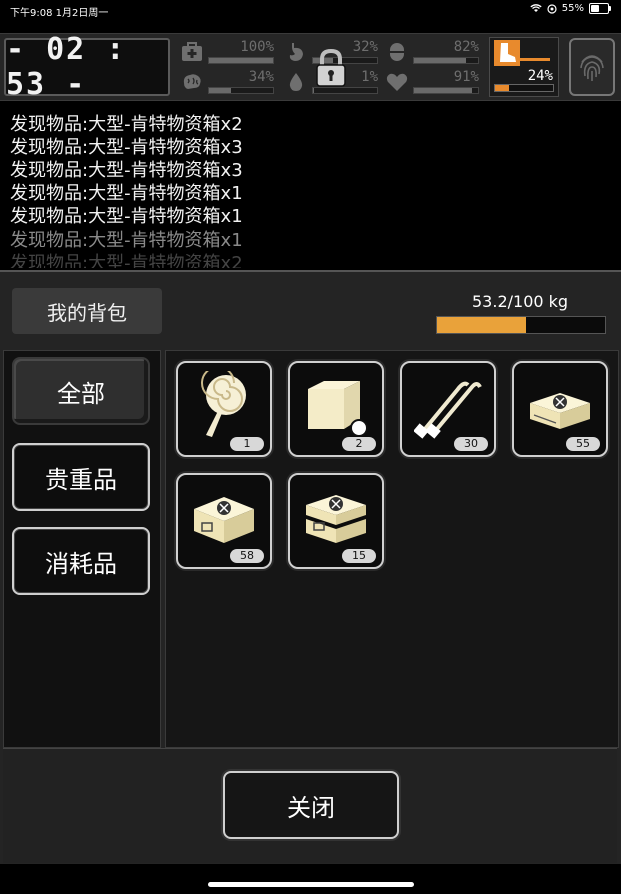  I want to click on item-count: 15, so click(359, 556).